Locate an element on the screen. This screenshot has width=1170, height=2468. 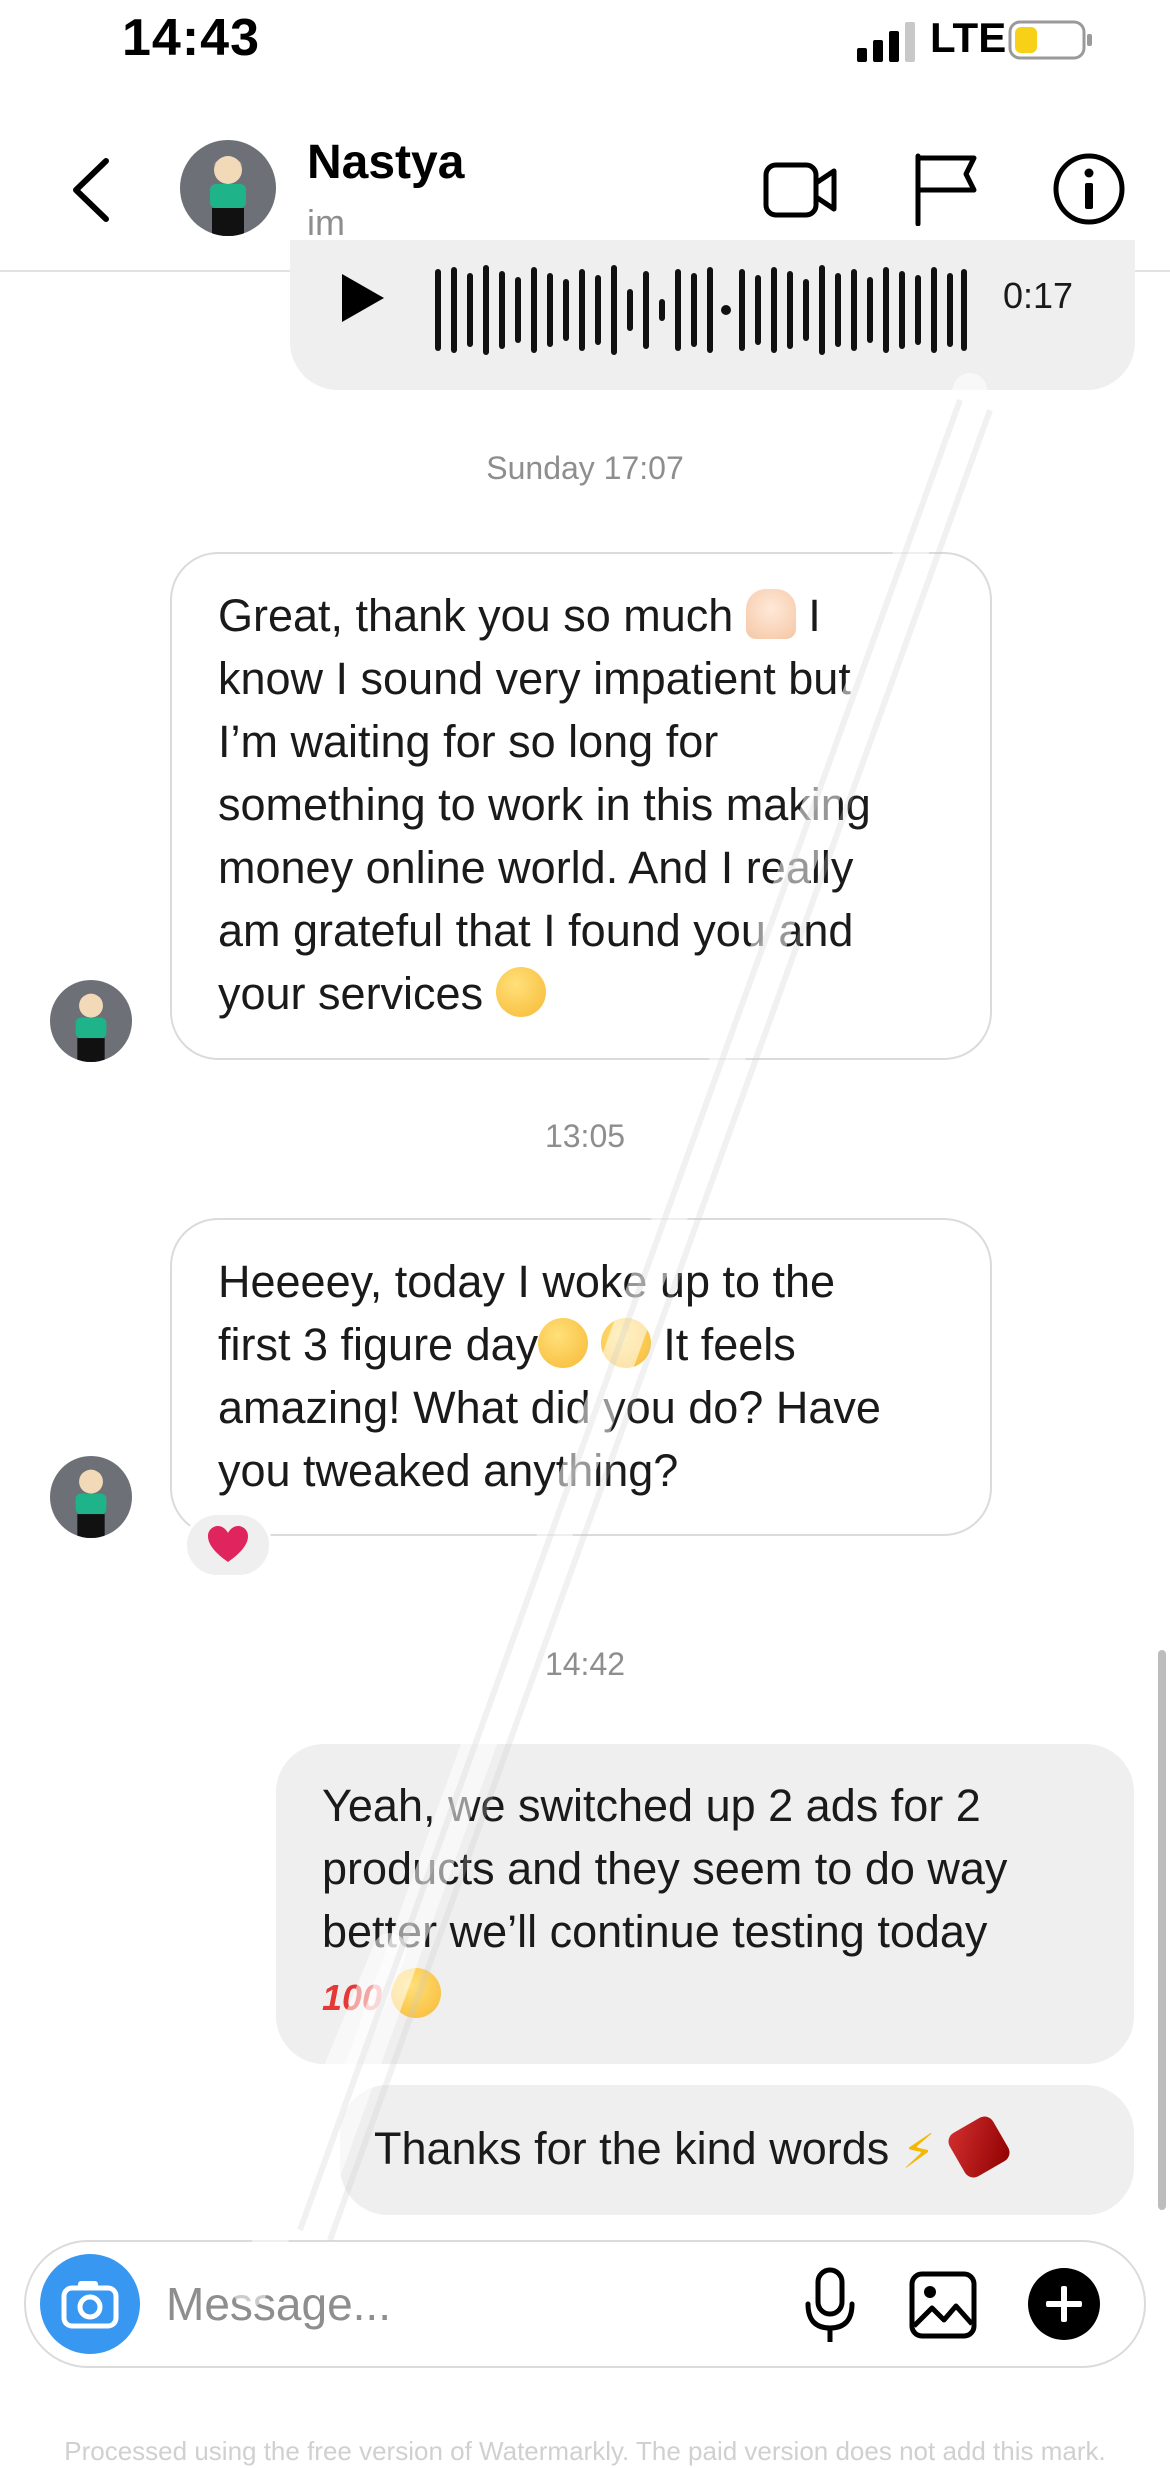
microphone-icon is located at coordinates (830, 2306).